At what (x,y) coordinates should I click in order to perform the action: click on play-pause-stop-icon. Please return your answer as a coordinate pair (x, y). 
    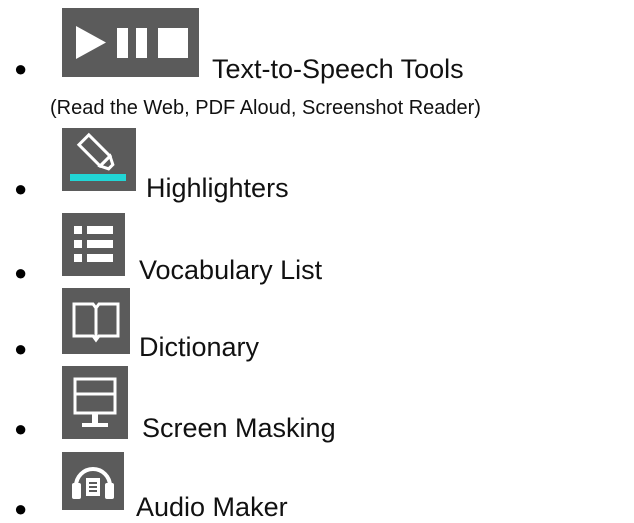
    Looking at the image, I should click on (130, 42).